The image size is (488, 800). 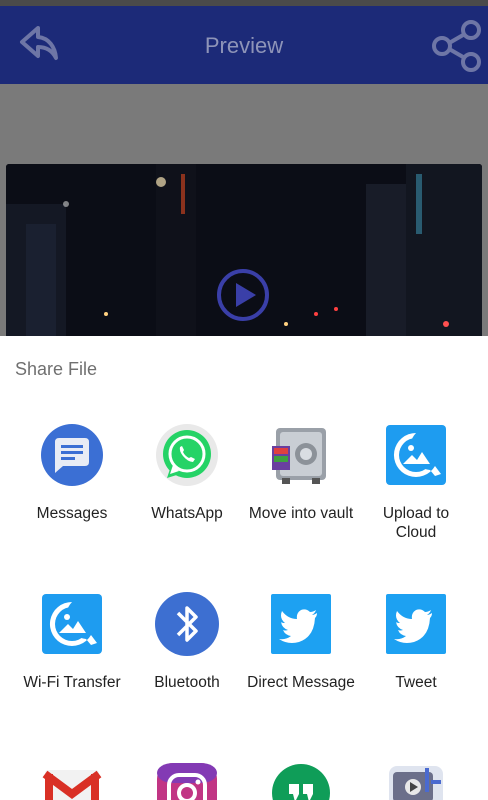 I want to click on share-icon, so click(x=456, y=46).